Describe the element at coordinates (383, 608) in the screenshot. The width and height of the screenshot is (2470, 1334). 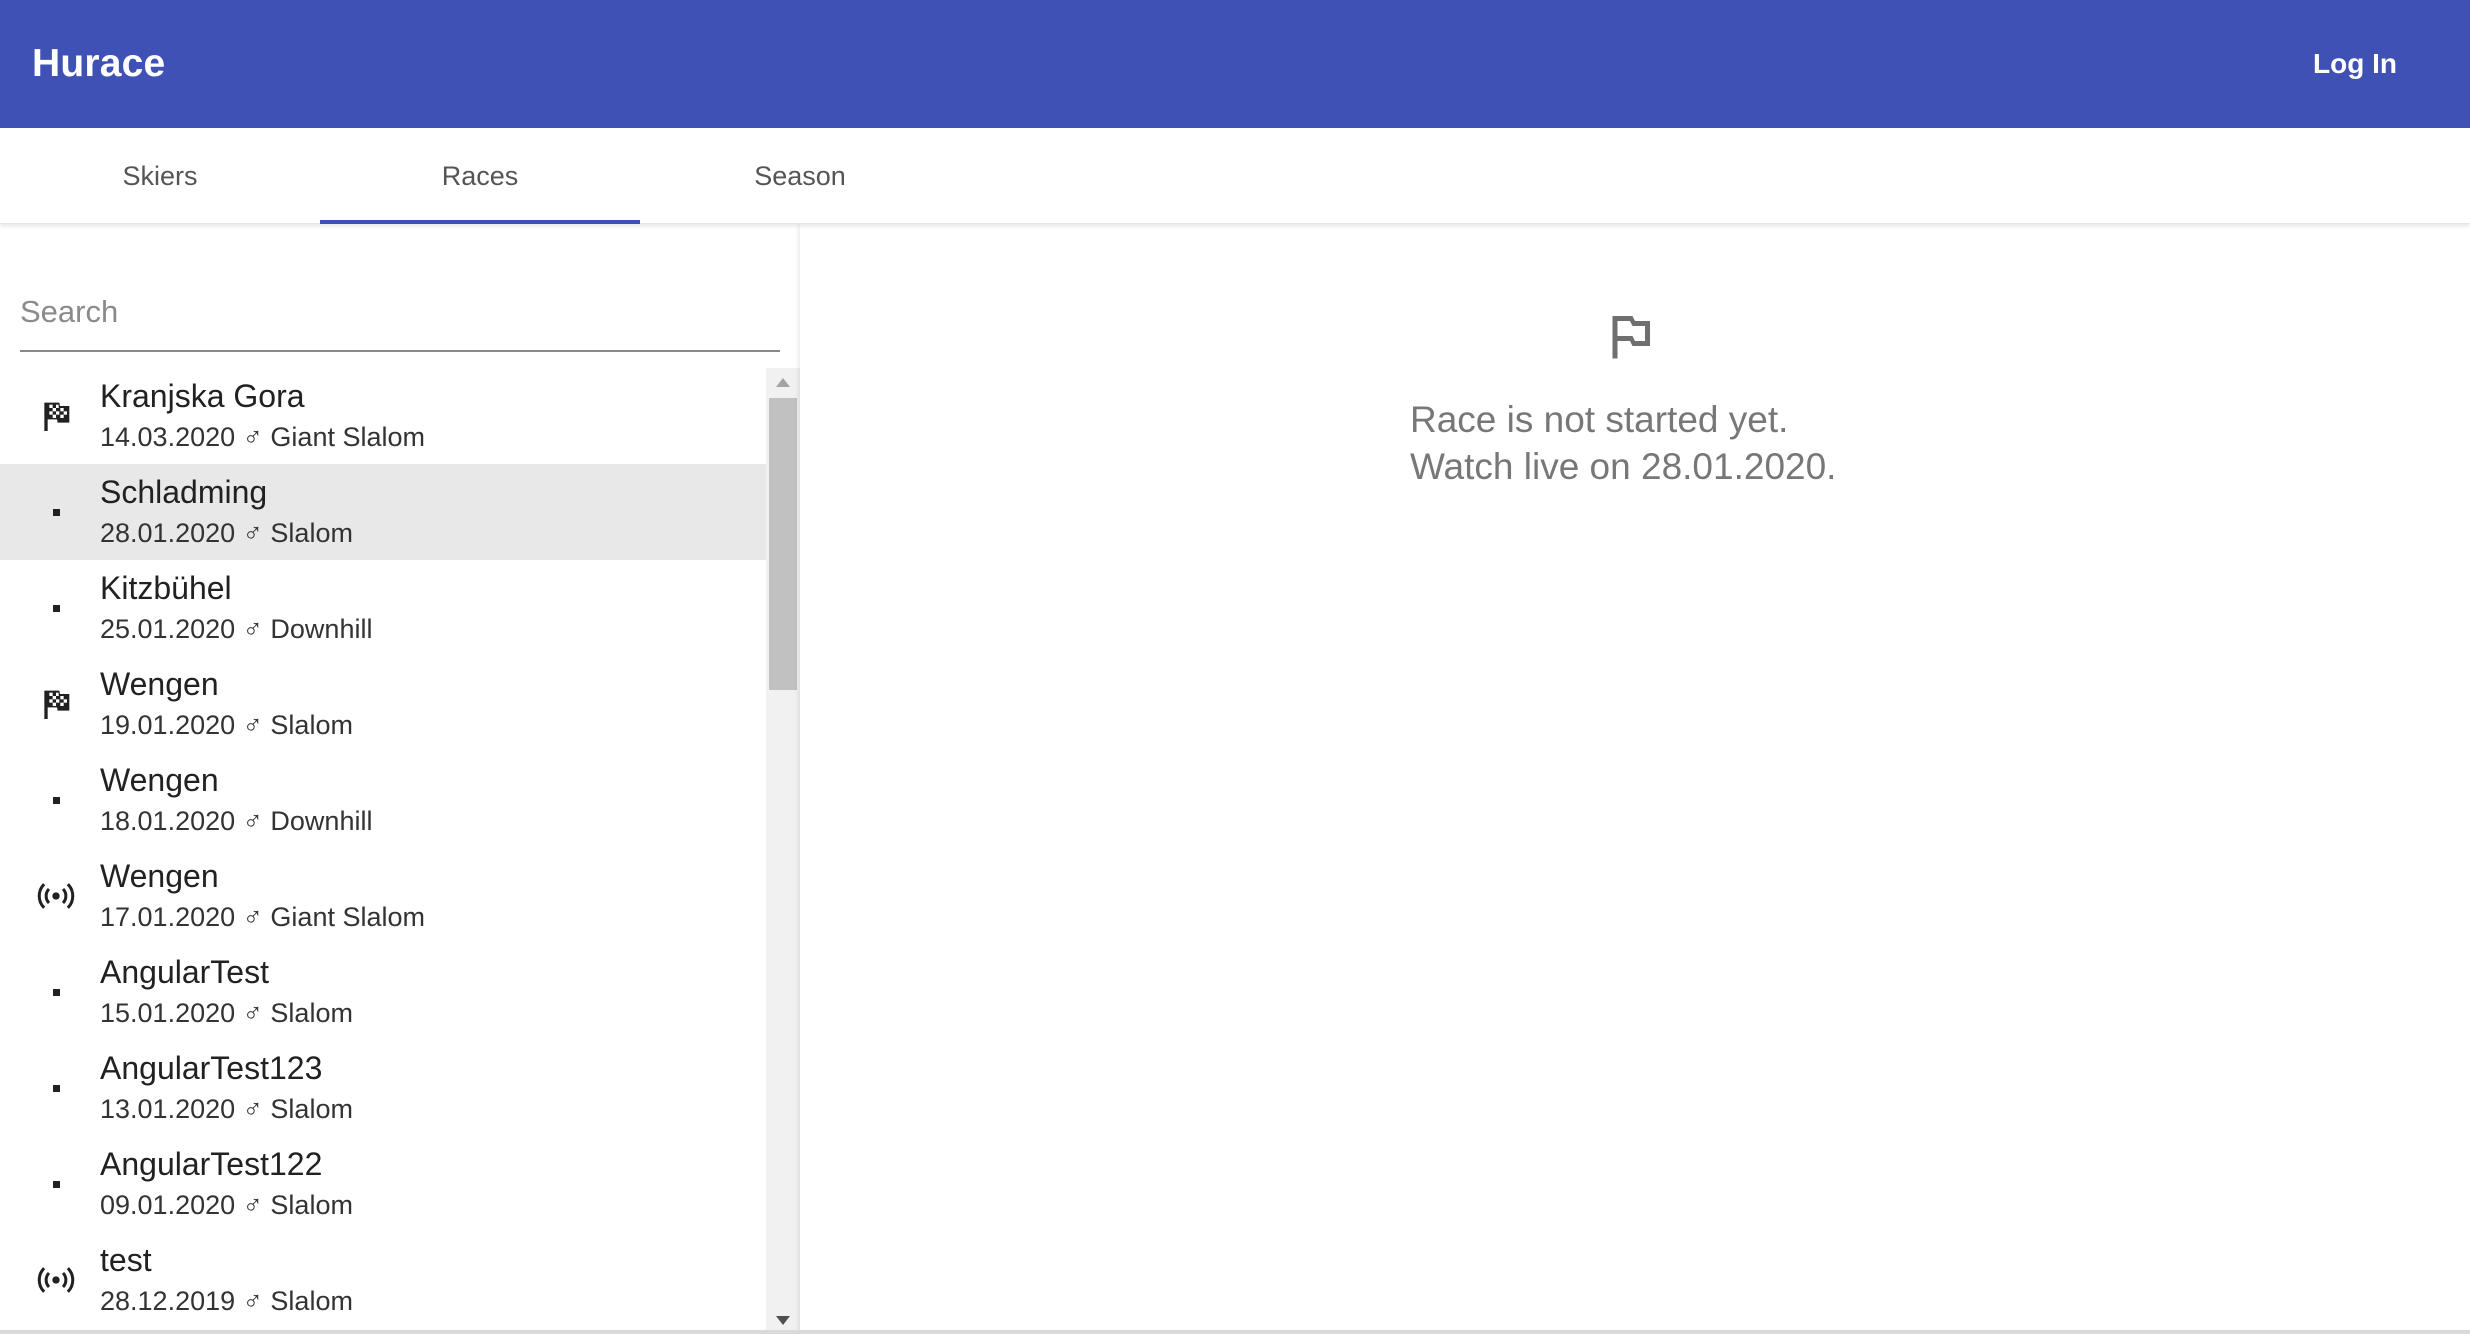
I see `race-list-item: Kitzbühel 25.01.2020 ♂ Downhill` at that location.